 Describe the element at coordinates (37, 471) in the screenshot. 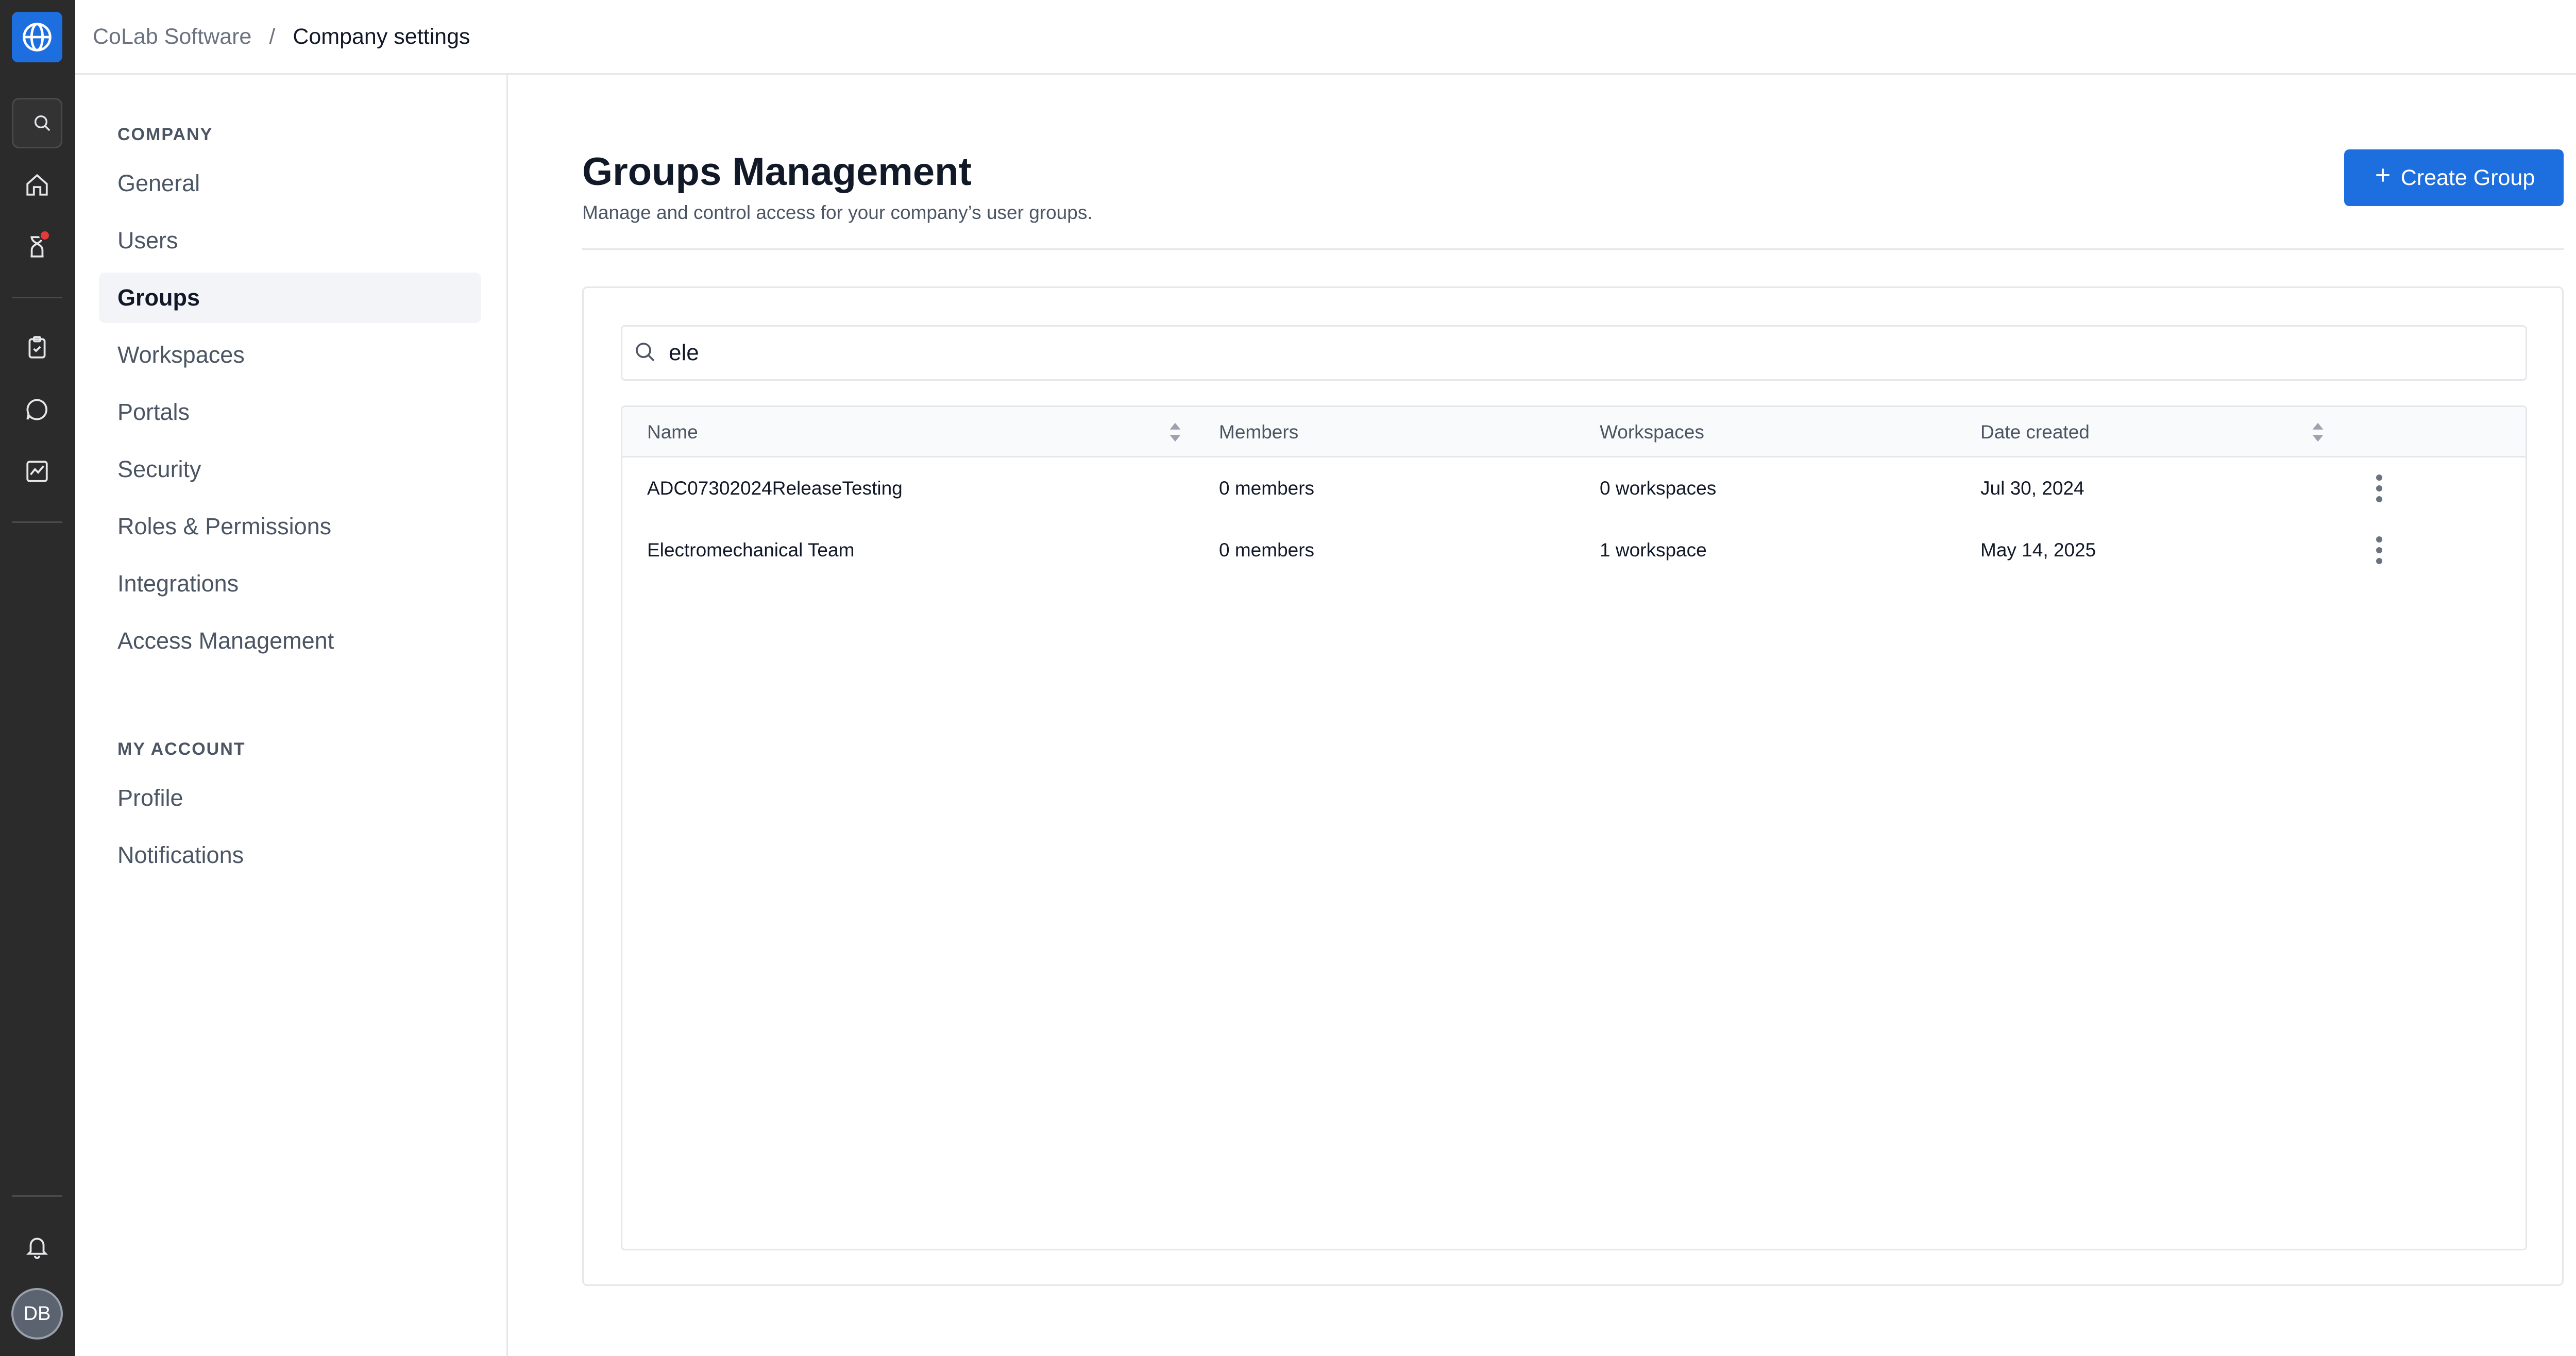

I see `chart-icon` at that location.